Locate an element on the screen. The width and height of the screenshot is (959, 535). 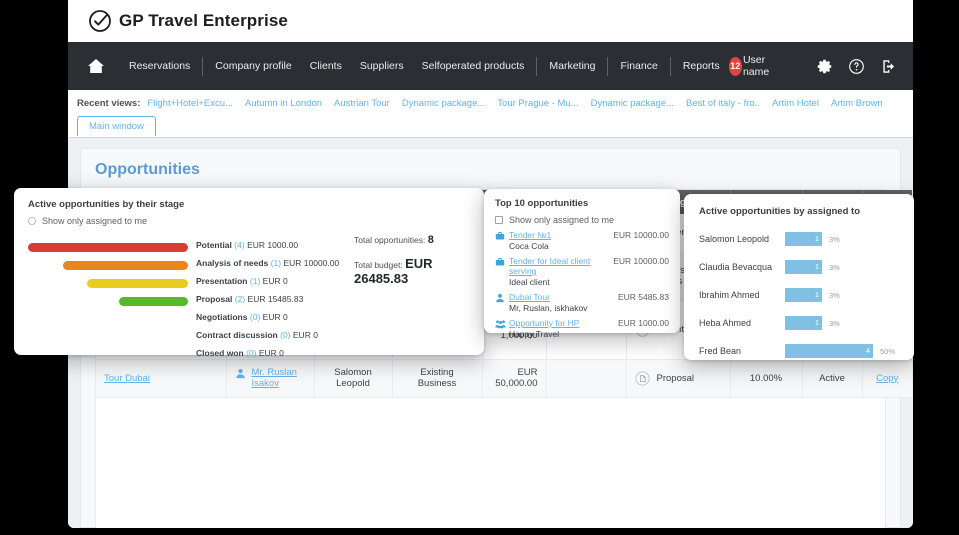
recent-view-link-1: Autumn in London is located at coordinates (283, 103).